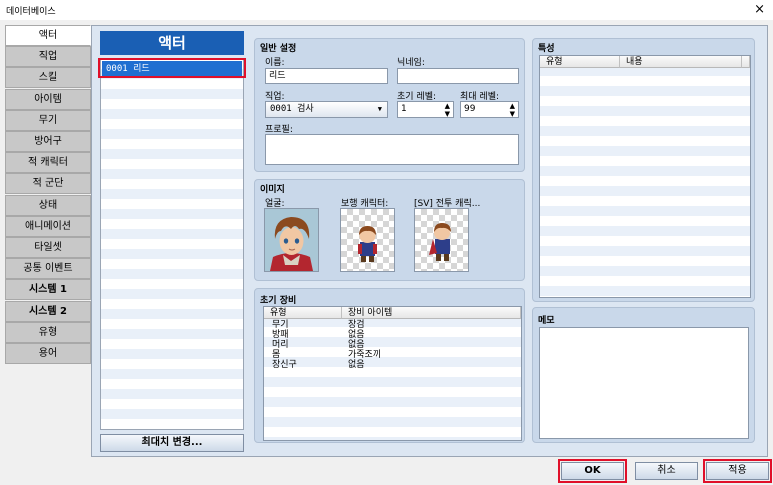  Describe the element at coordinates (48, 57) in the screenshot. I see `tab-1: 직업` at that location.